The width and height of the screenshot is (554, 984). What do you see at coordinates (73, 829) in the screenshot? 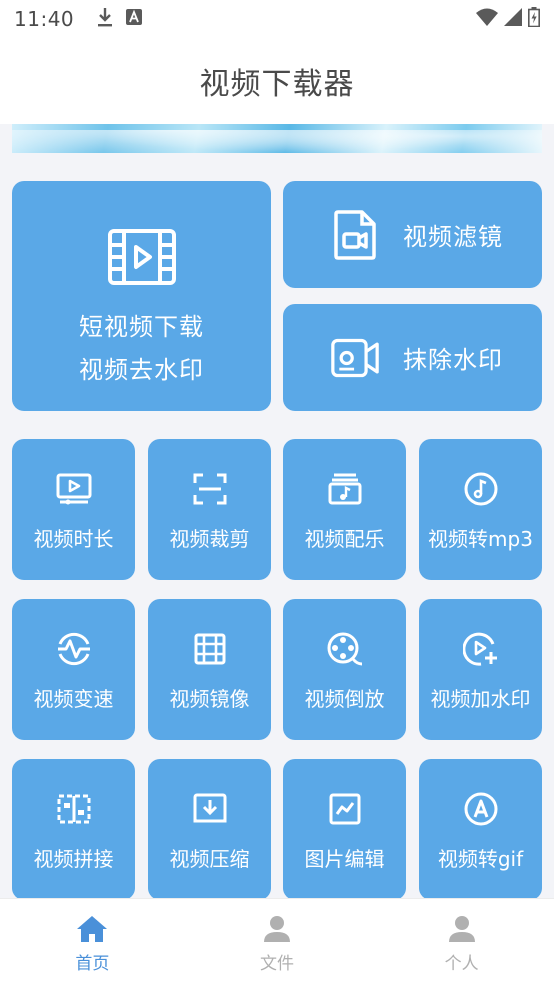
I see `video-splice-tile: 视频拼接` at bounding box center [73, 829].